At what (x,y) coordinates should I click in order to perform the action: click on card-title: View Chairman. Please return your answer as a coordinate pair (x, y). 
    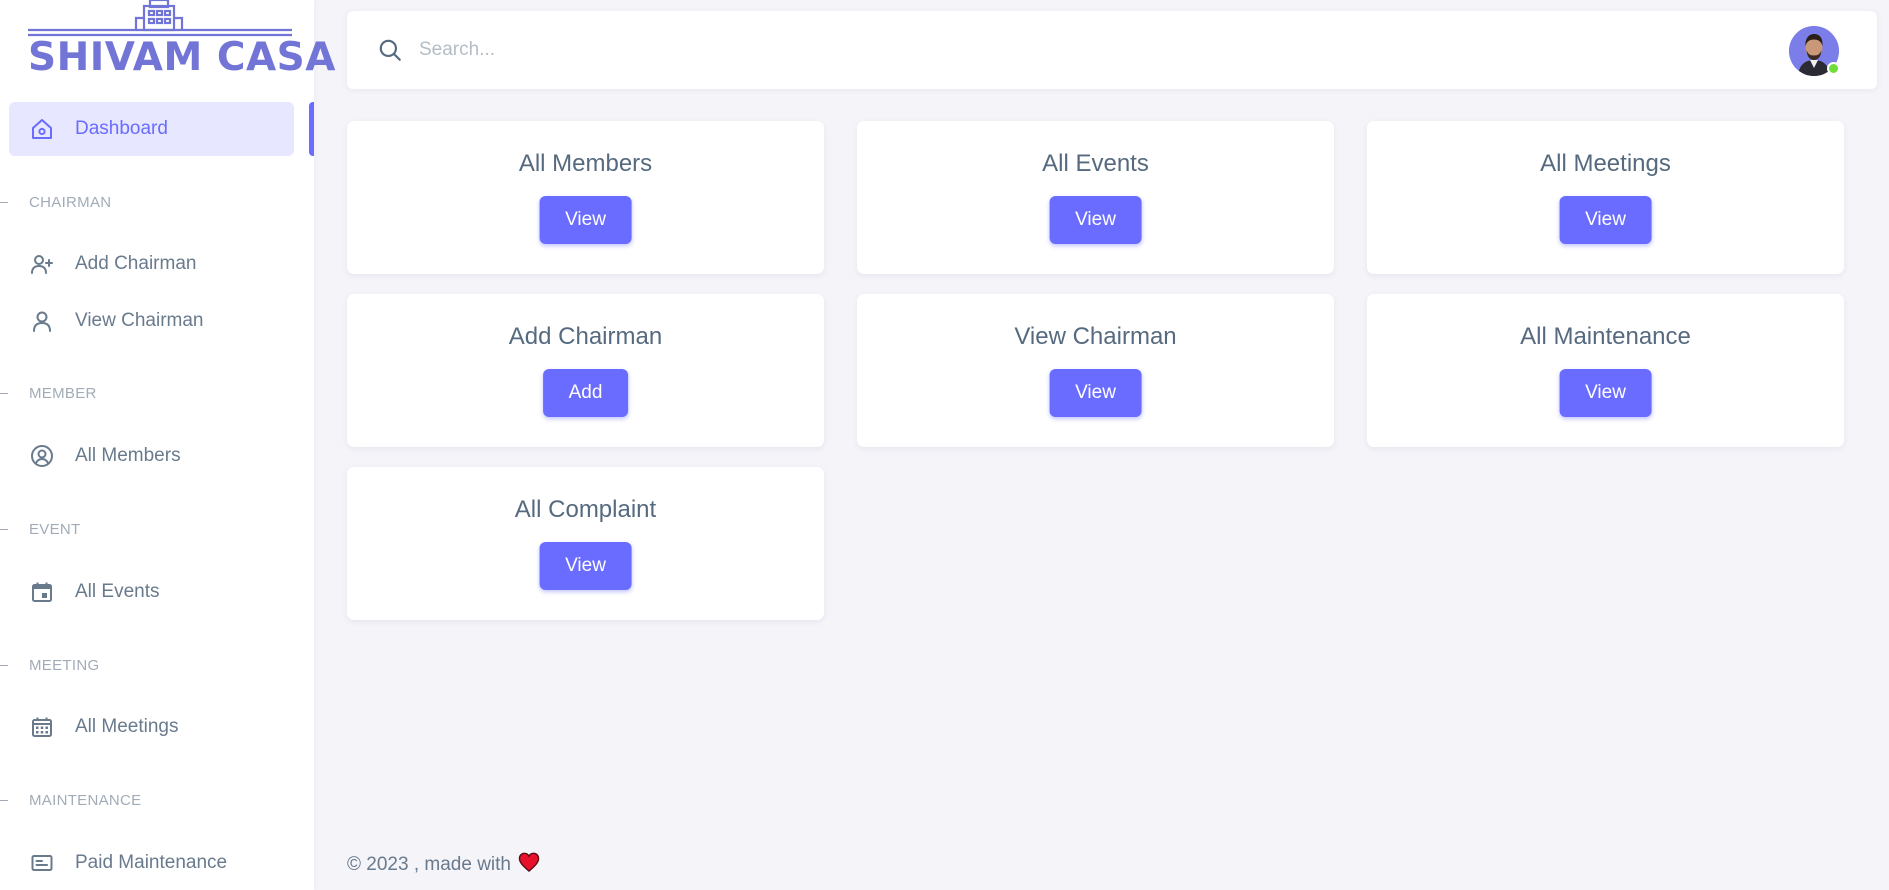
    Looking at the image, I should click on (1095, 336).